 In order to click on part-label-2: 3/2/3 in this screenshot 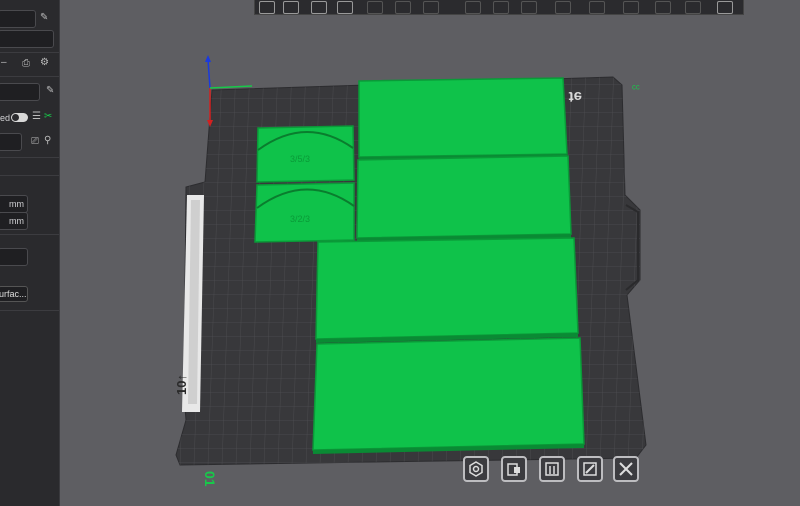, I will do `click(300, 219)`.